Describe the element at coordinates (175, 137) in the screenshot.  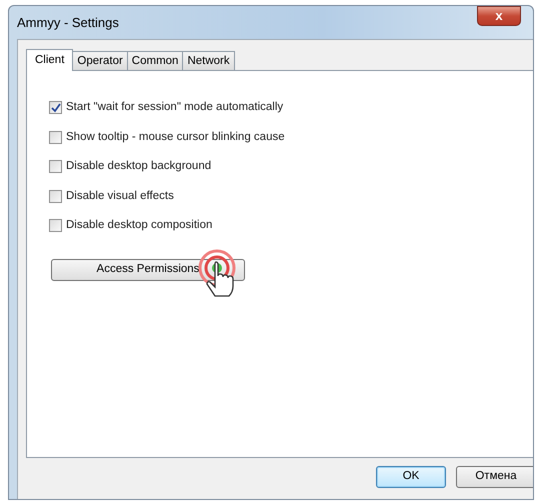
I see `checkbox-label: Show tooltip - mouse cursor blinking cause` at that location.